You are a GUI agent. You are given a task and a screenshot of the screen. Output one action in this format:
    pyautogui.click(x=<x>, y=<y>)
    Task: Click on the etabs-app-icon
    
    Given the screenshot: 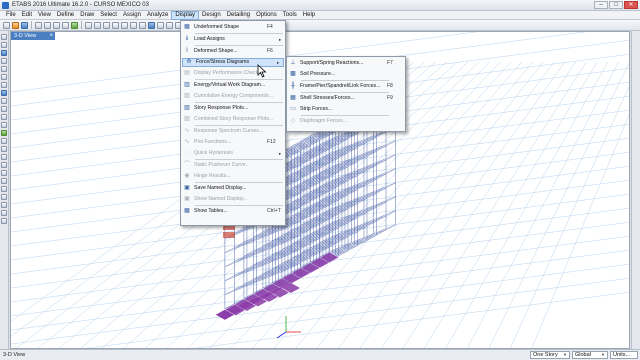 What is the action you would take?
    pyautogui.click(x=5, y=5)
    